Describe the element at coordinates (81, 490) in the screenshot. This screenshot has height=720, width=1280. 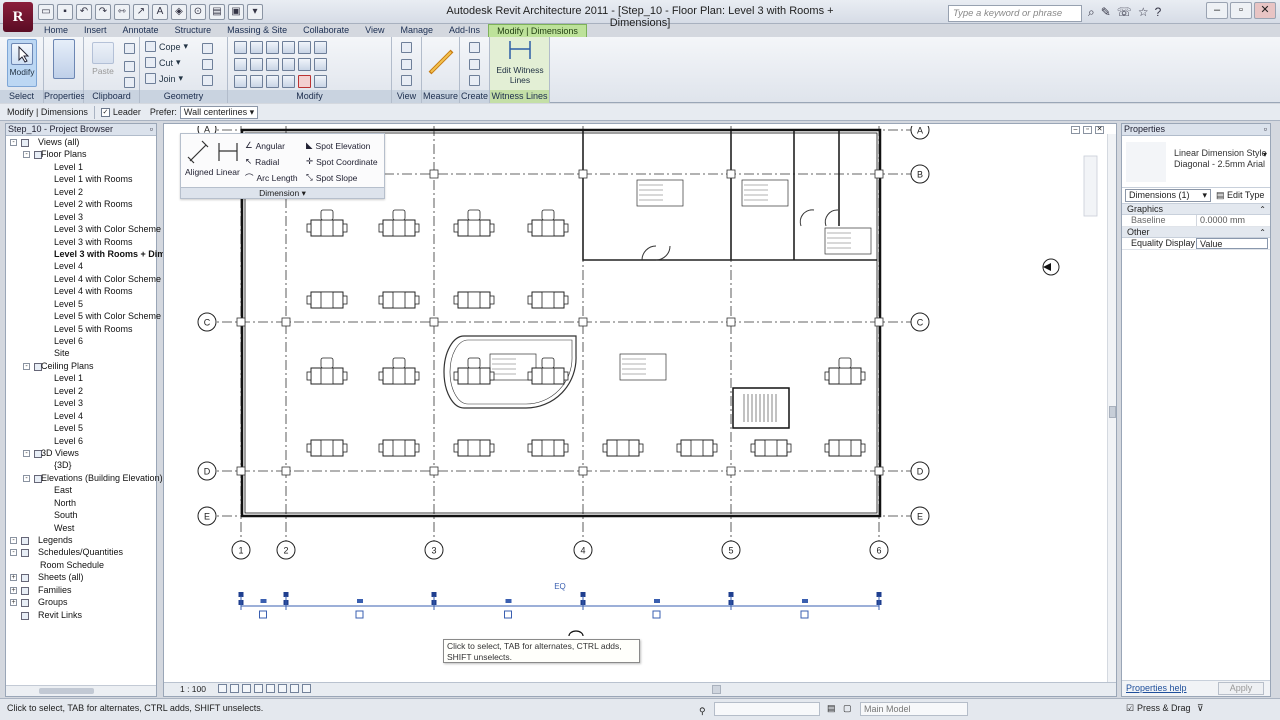
I see `browser-item: East` at that location.